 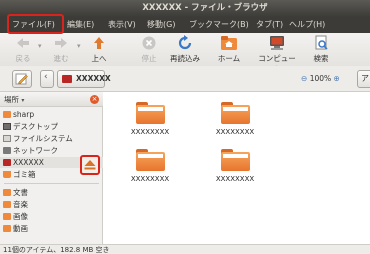 I want to click on zoom-out-icon: ⊖, so click(x=304, y=78).